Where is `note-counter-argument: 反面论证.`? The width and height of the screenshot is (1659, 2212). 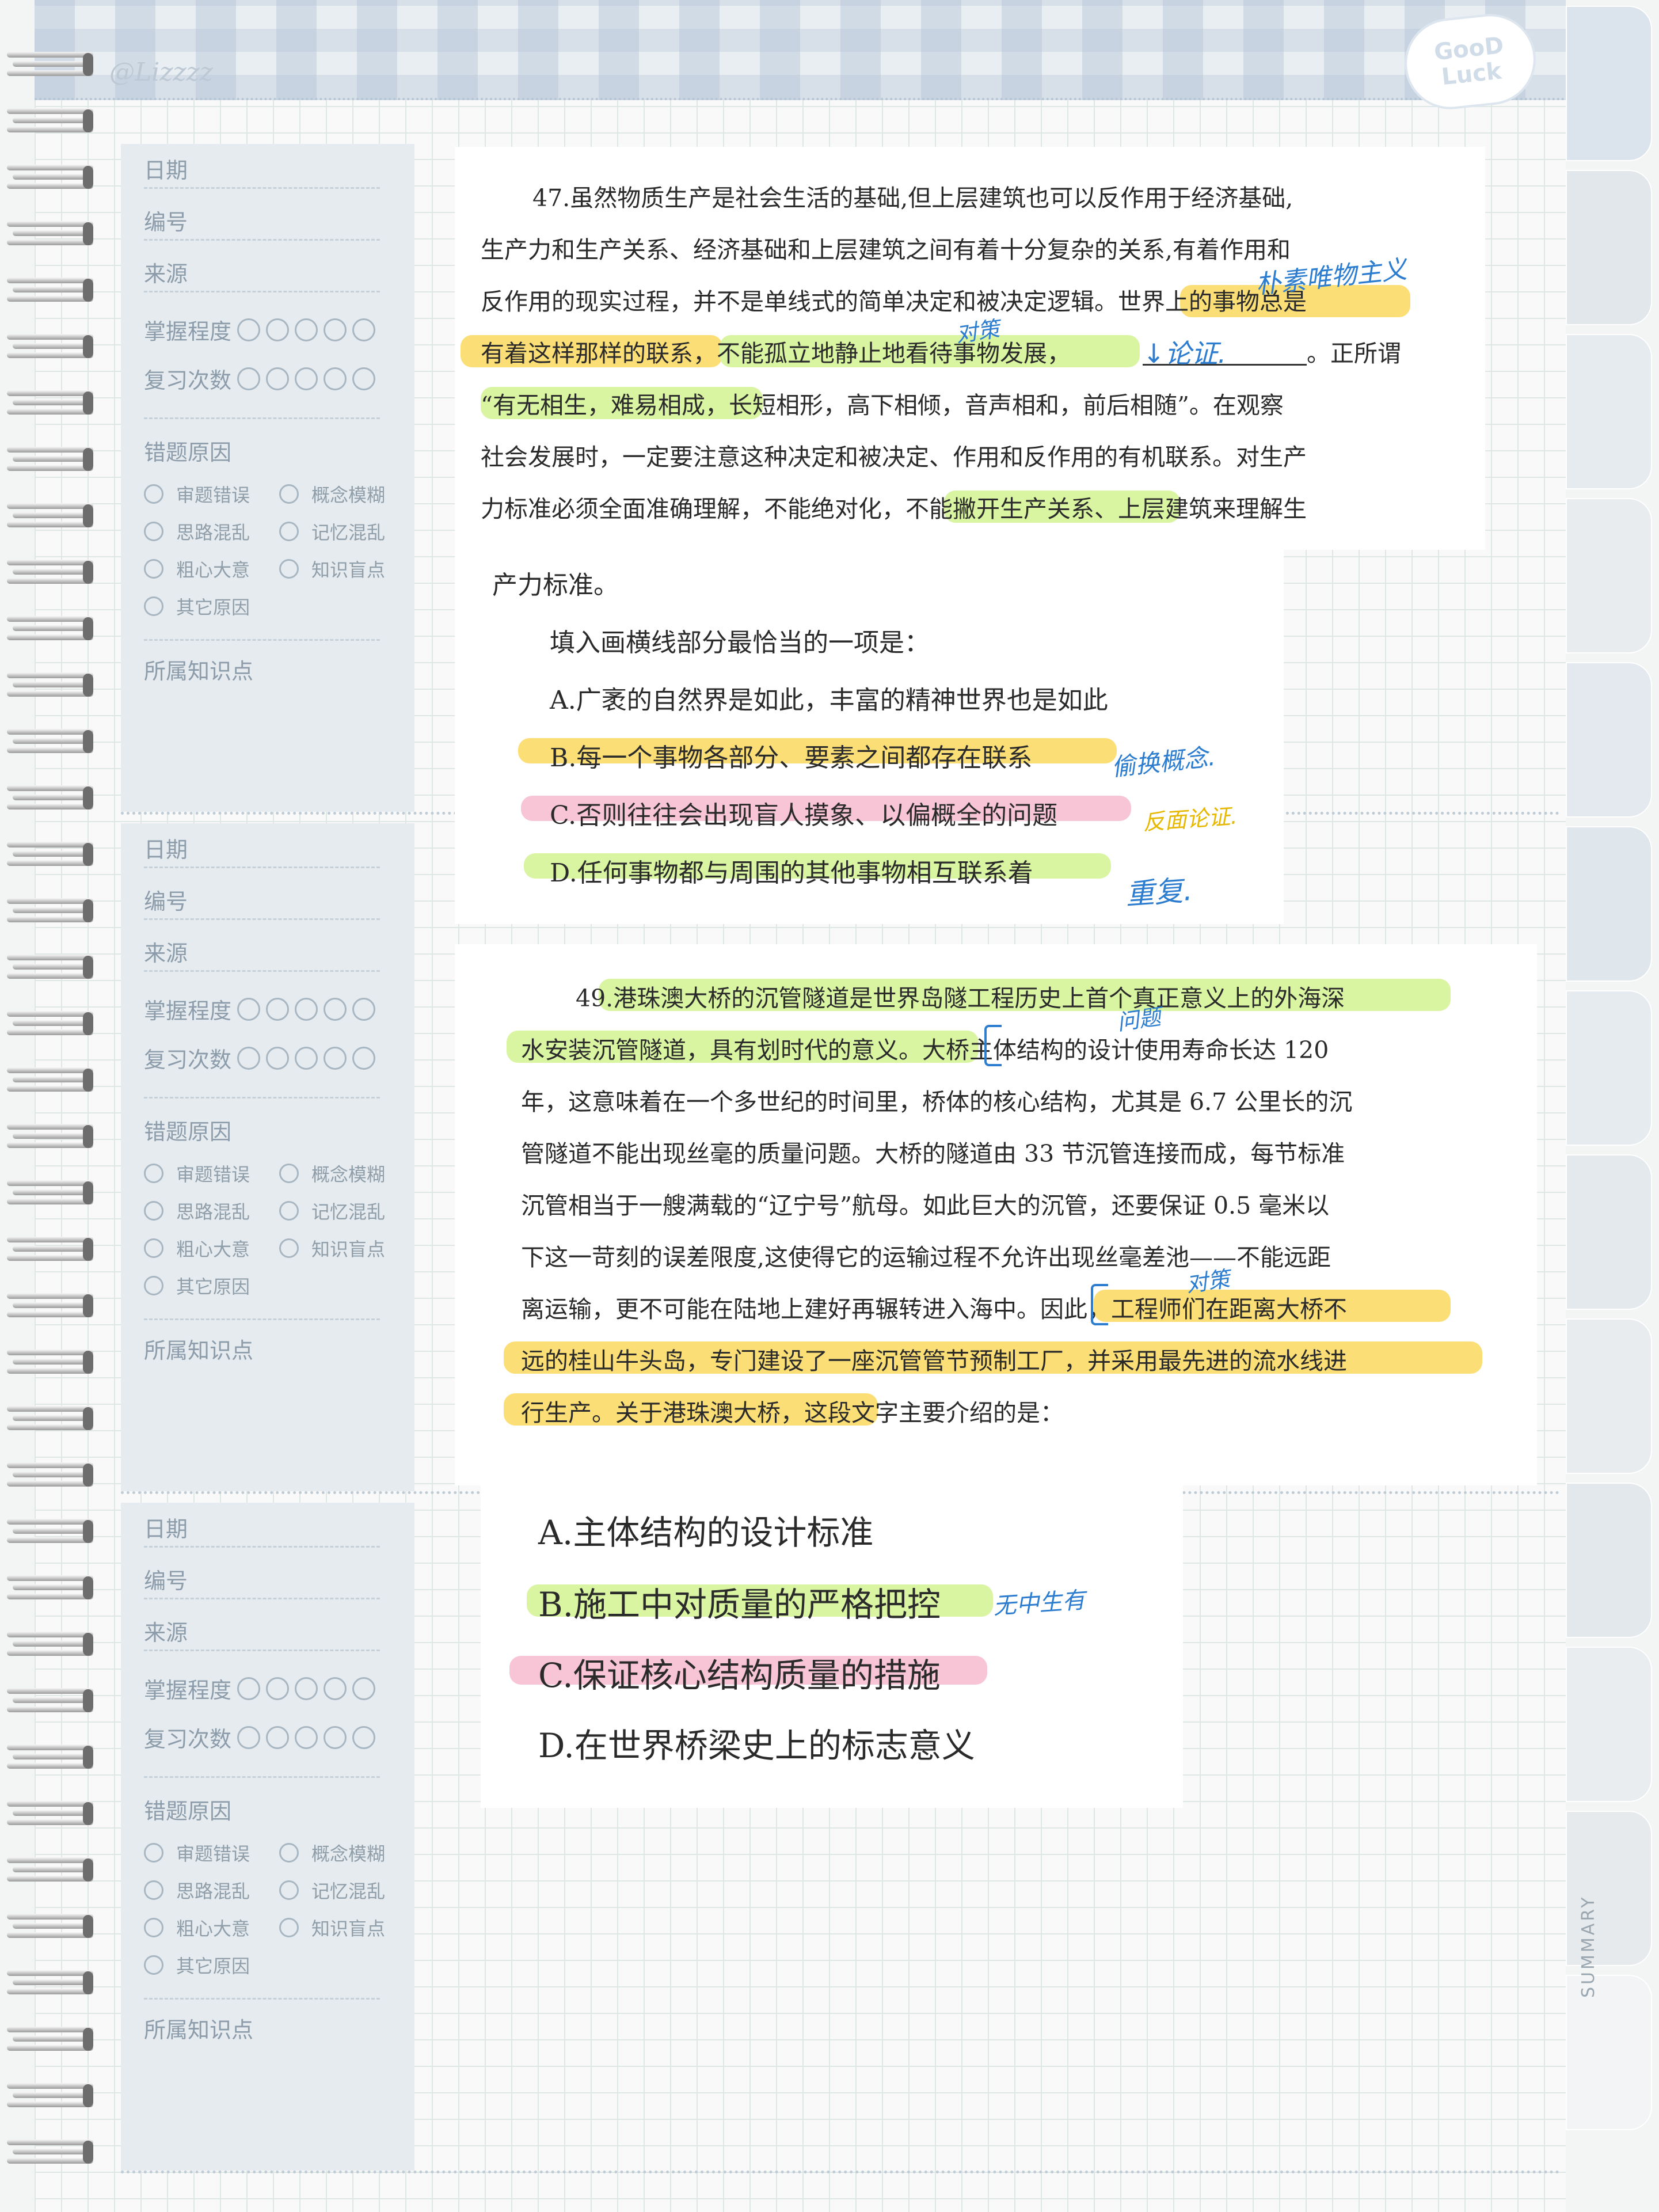 note-counter-argument: 反面论证. is located at coordinates (1189, 819).